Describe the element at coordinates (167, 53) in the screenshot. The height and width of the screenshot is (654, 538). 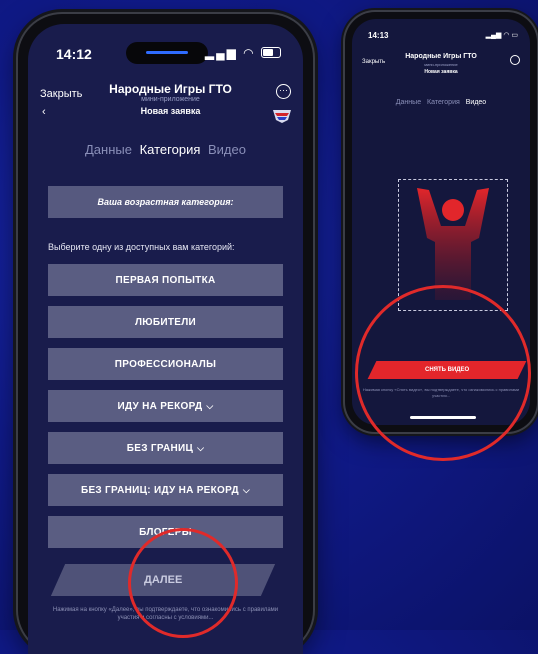
I see `dynamic-island` at that location.